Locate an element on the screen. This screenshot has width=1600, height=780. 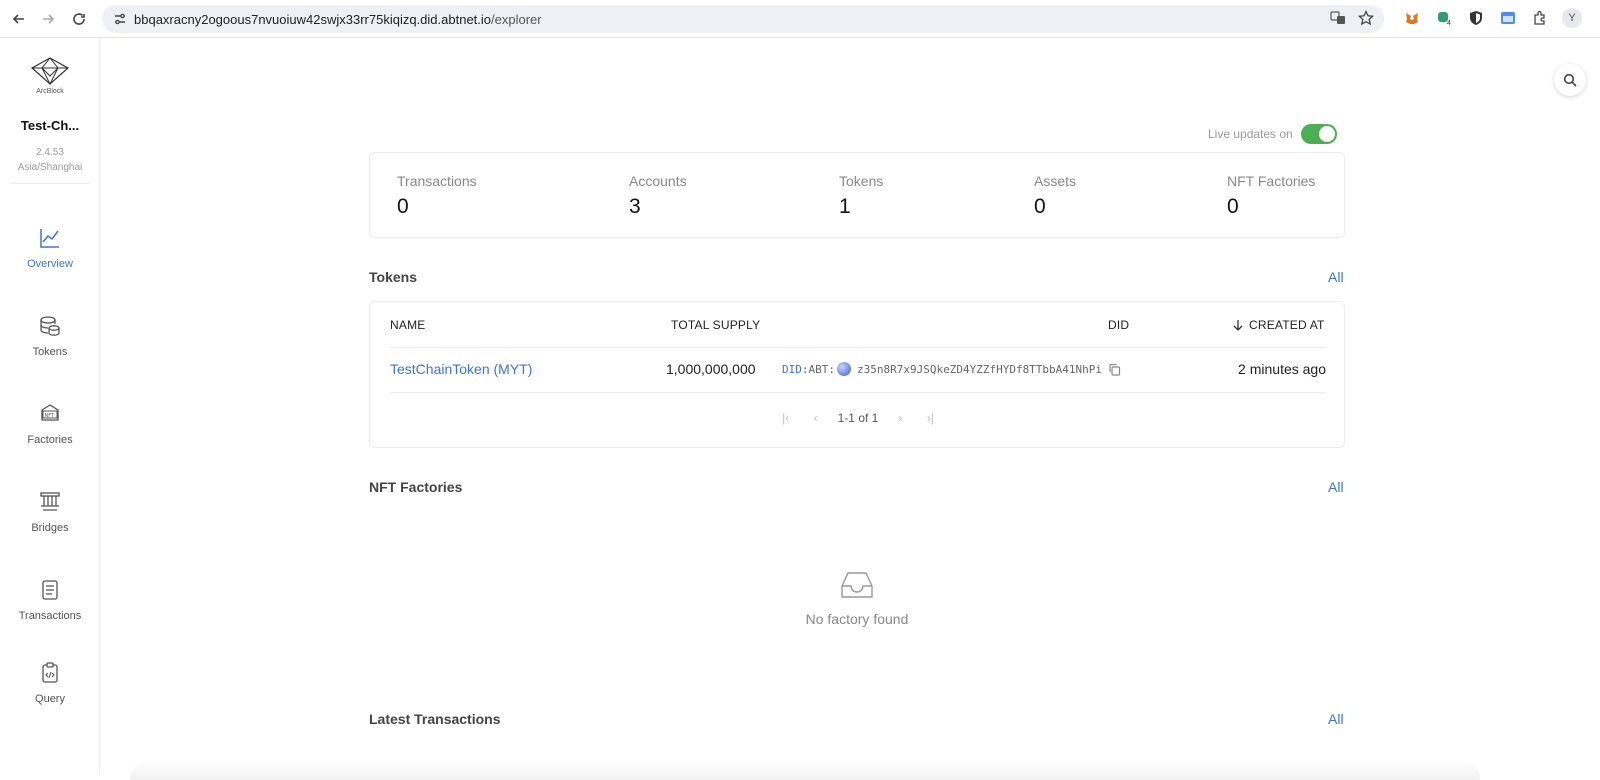
chain-timezone: Asia/Shanghai is located at coordinates (50, 167).